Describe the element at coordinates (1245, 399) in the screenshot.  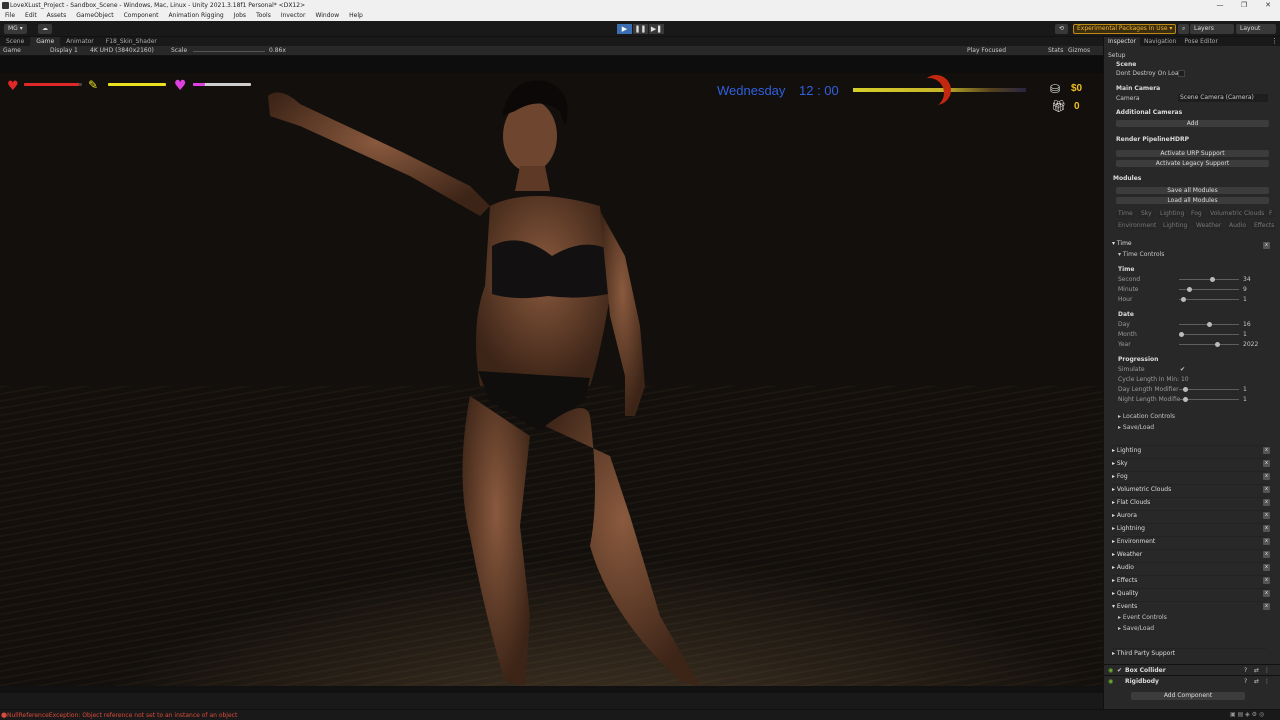
I see `night-length-modifier-value: 1` at that location.